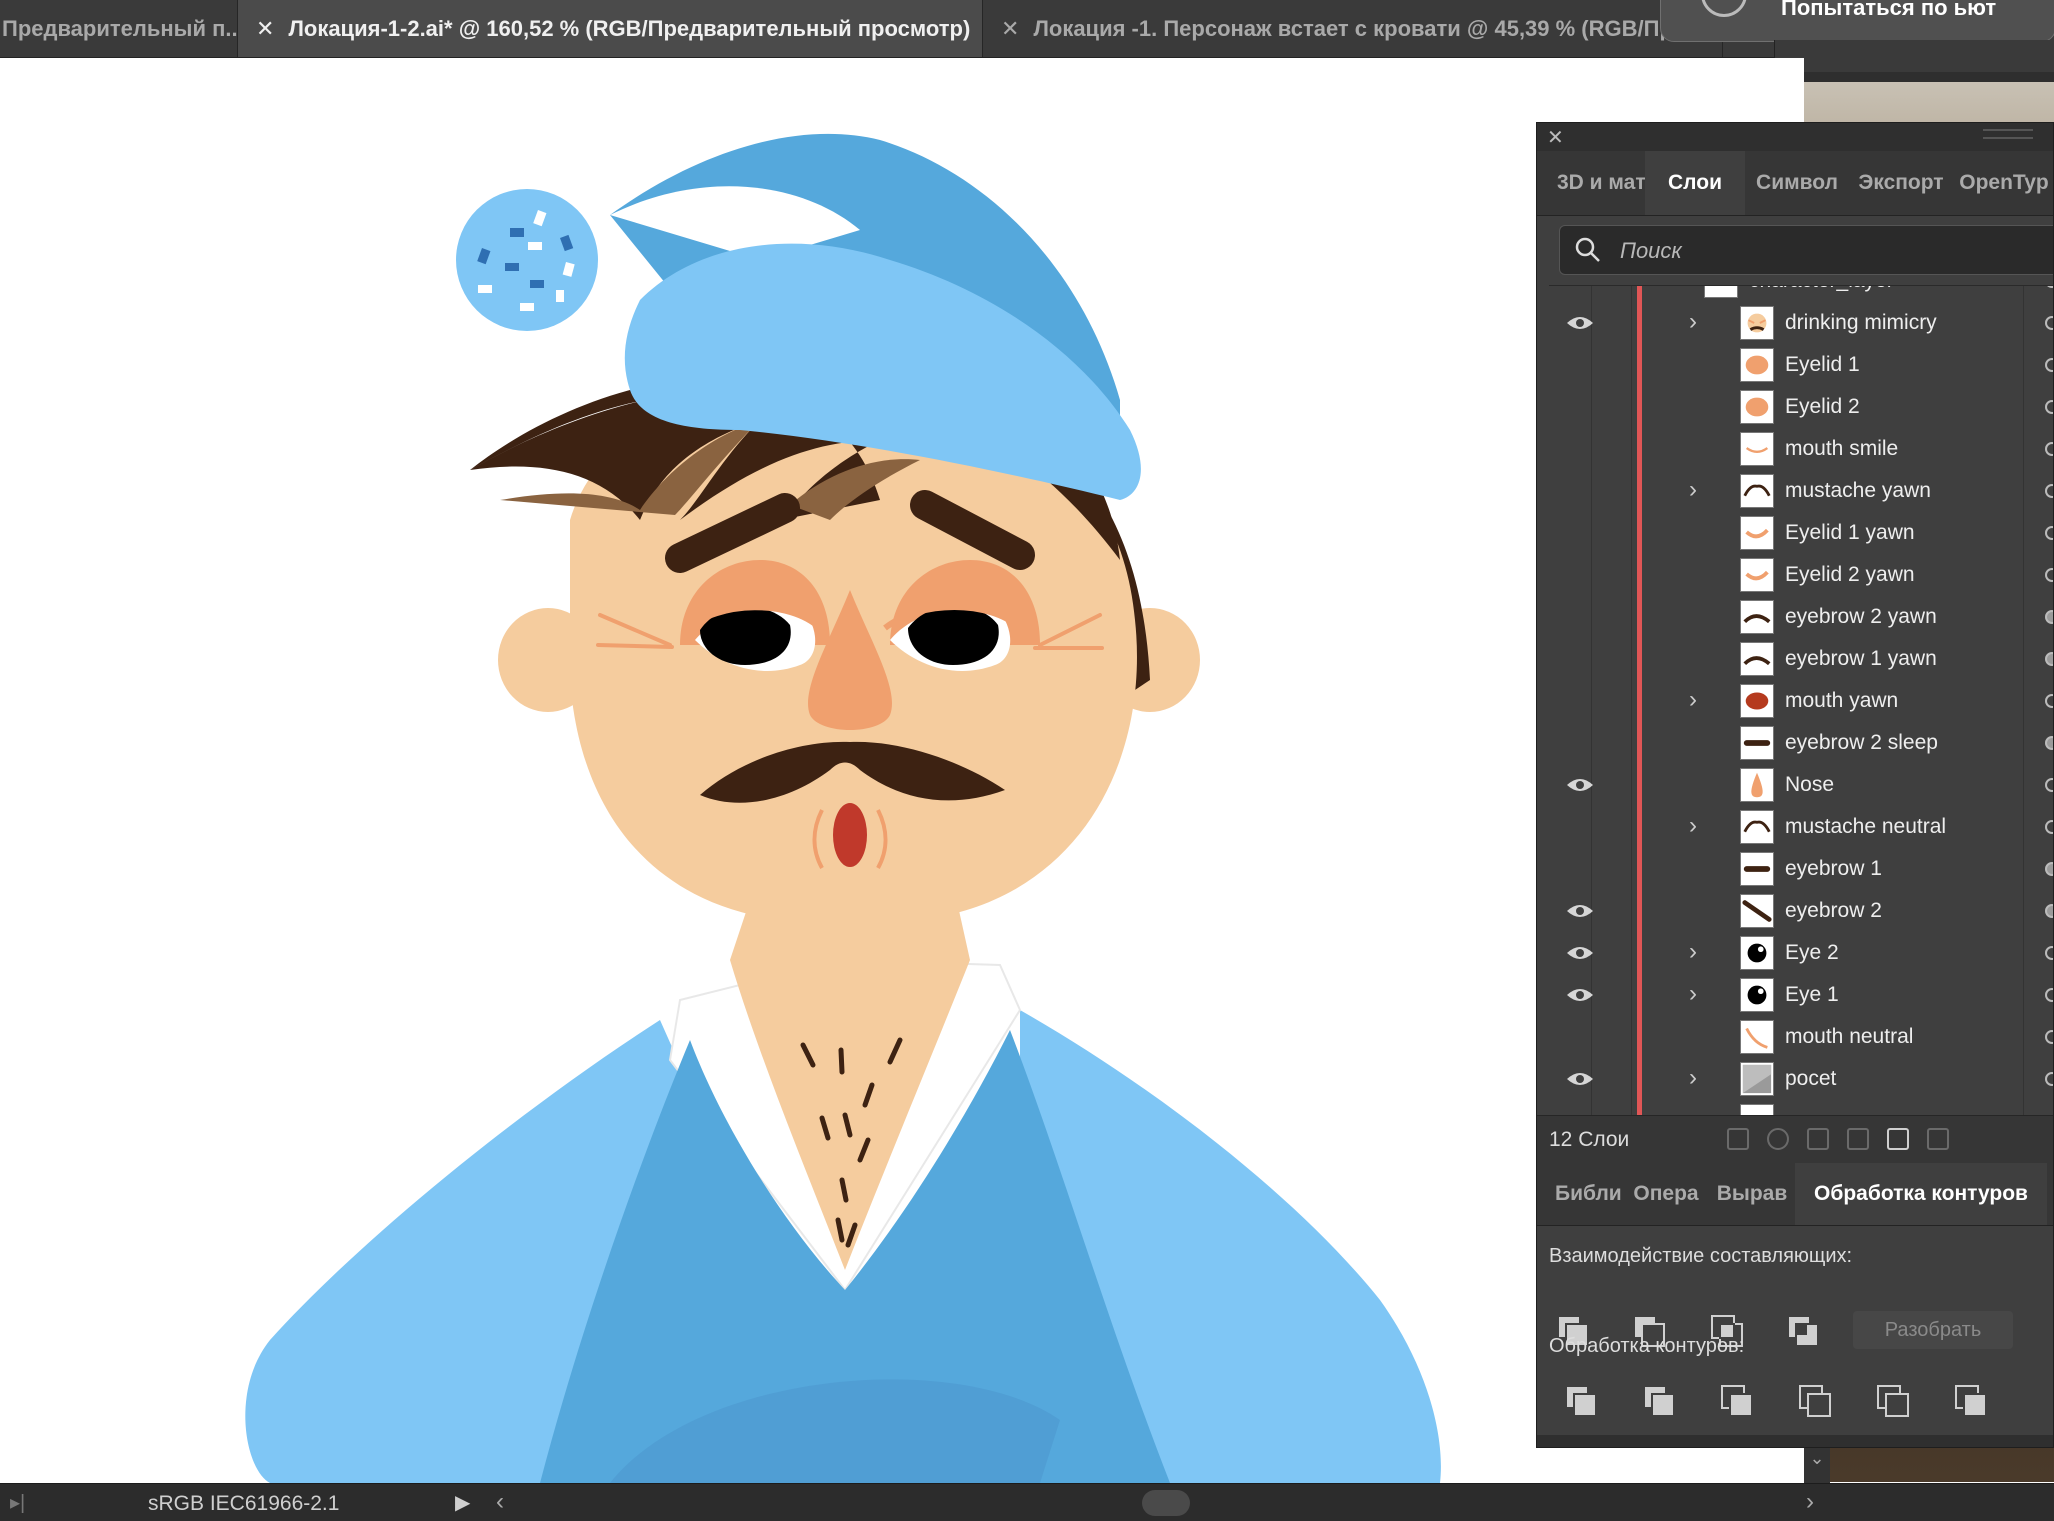  Describe the element at coordinates (1806, 250) in the screenshot. I see `layers-search-field` at that location.